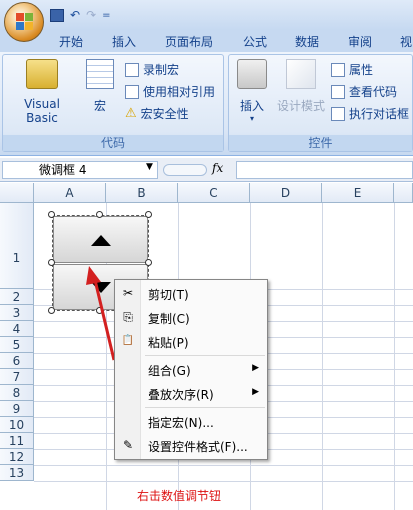 This screenshot has width=413, height=510. What do you see at coordinates (191, 317) in the screenshot?
I see `menu-item-copy: ⎘ 复制(C)` at bounding box center [191, 317].